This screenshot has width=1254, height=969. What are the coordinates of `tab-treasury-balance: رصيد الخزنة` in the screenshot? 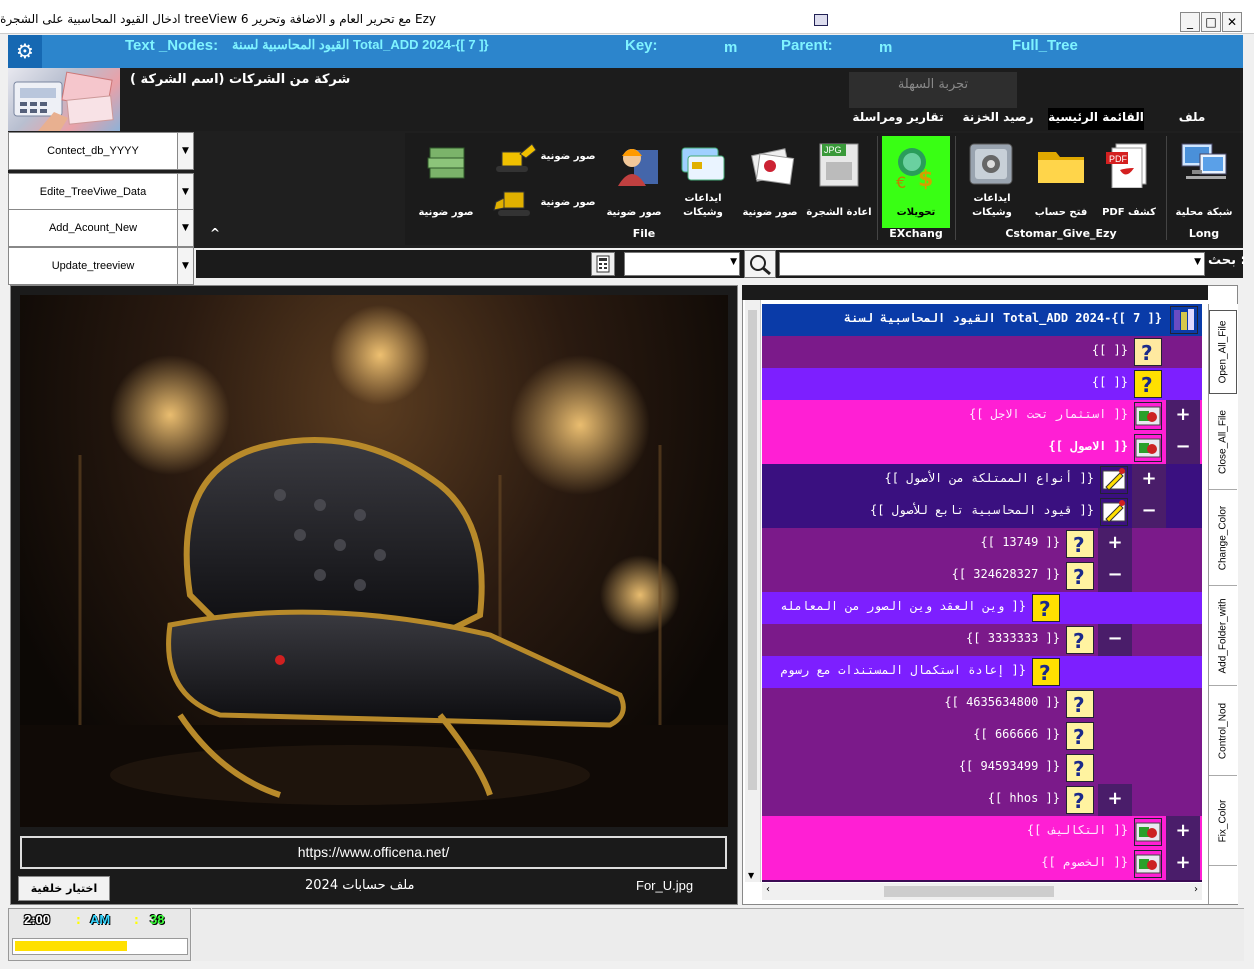 It's located at (998, 119).